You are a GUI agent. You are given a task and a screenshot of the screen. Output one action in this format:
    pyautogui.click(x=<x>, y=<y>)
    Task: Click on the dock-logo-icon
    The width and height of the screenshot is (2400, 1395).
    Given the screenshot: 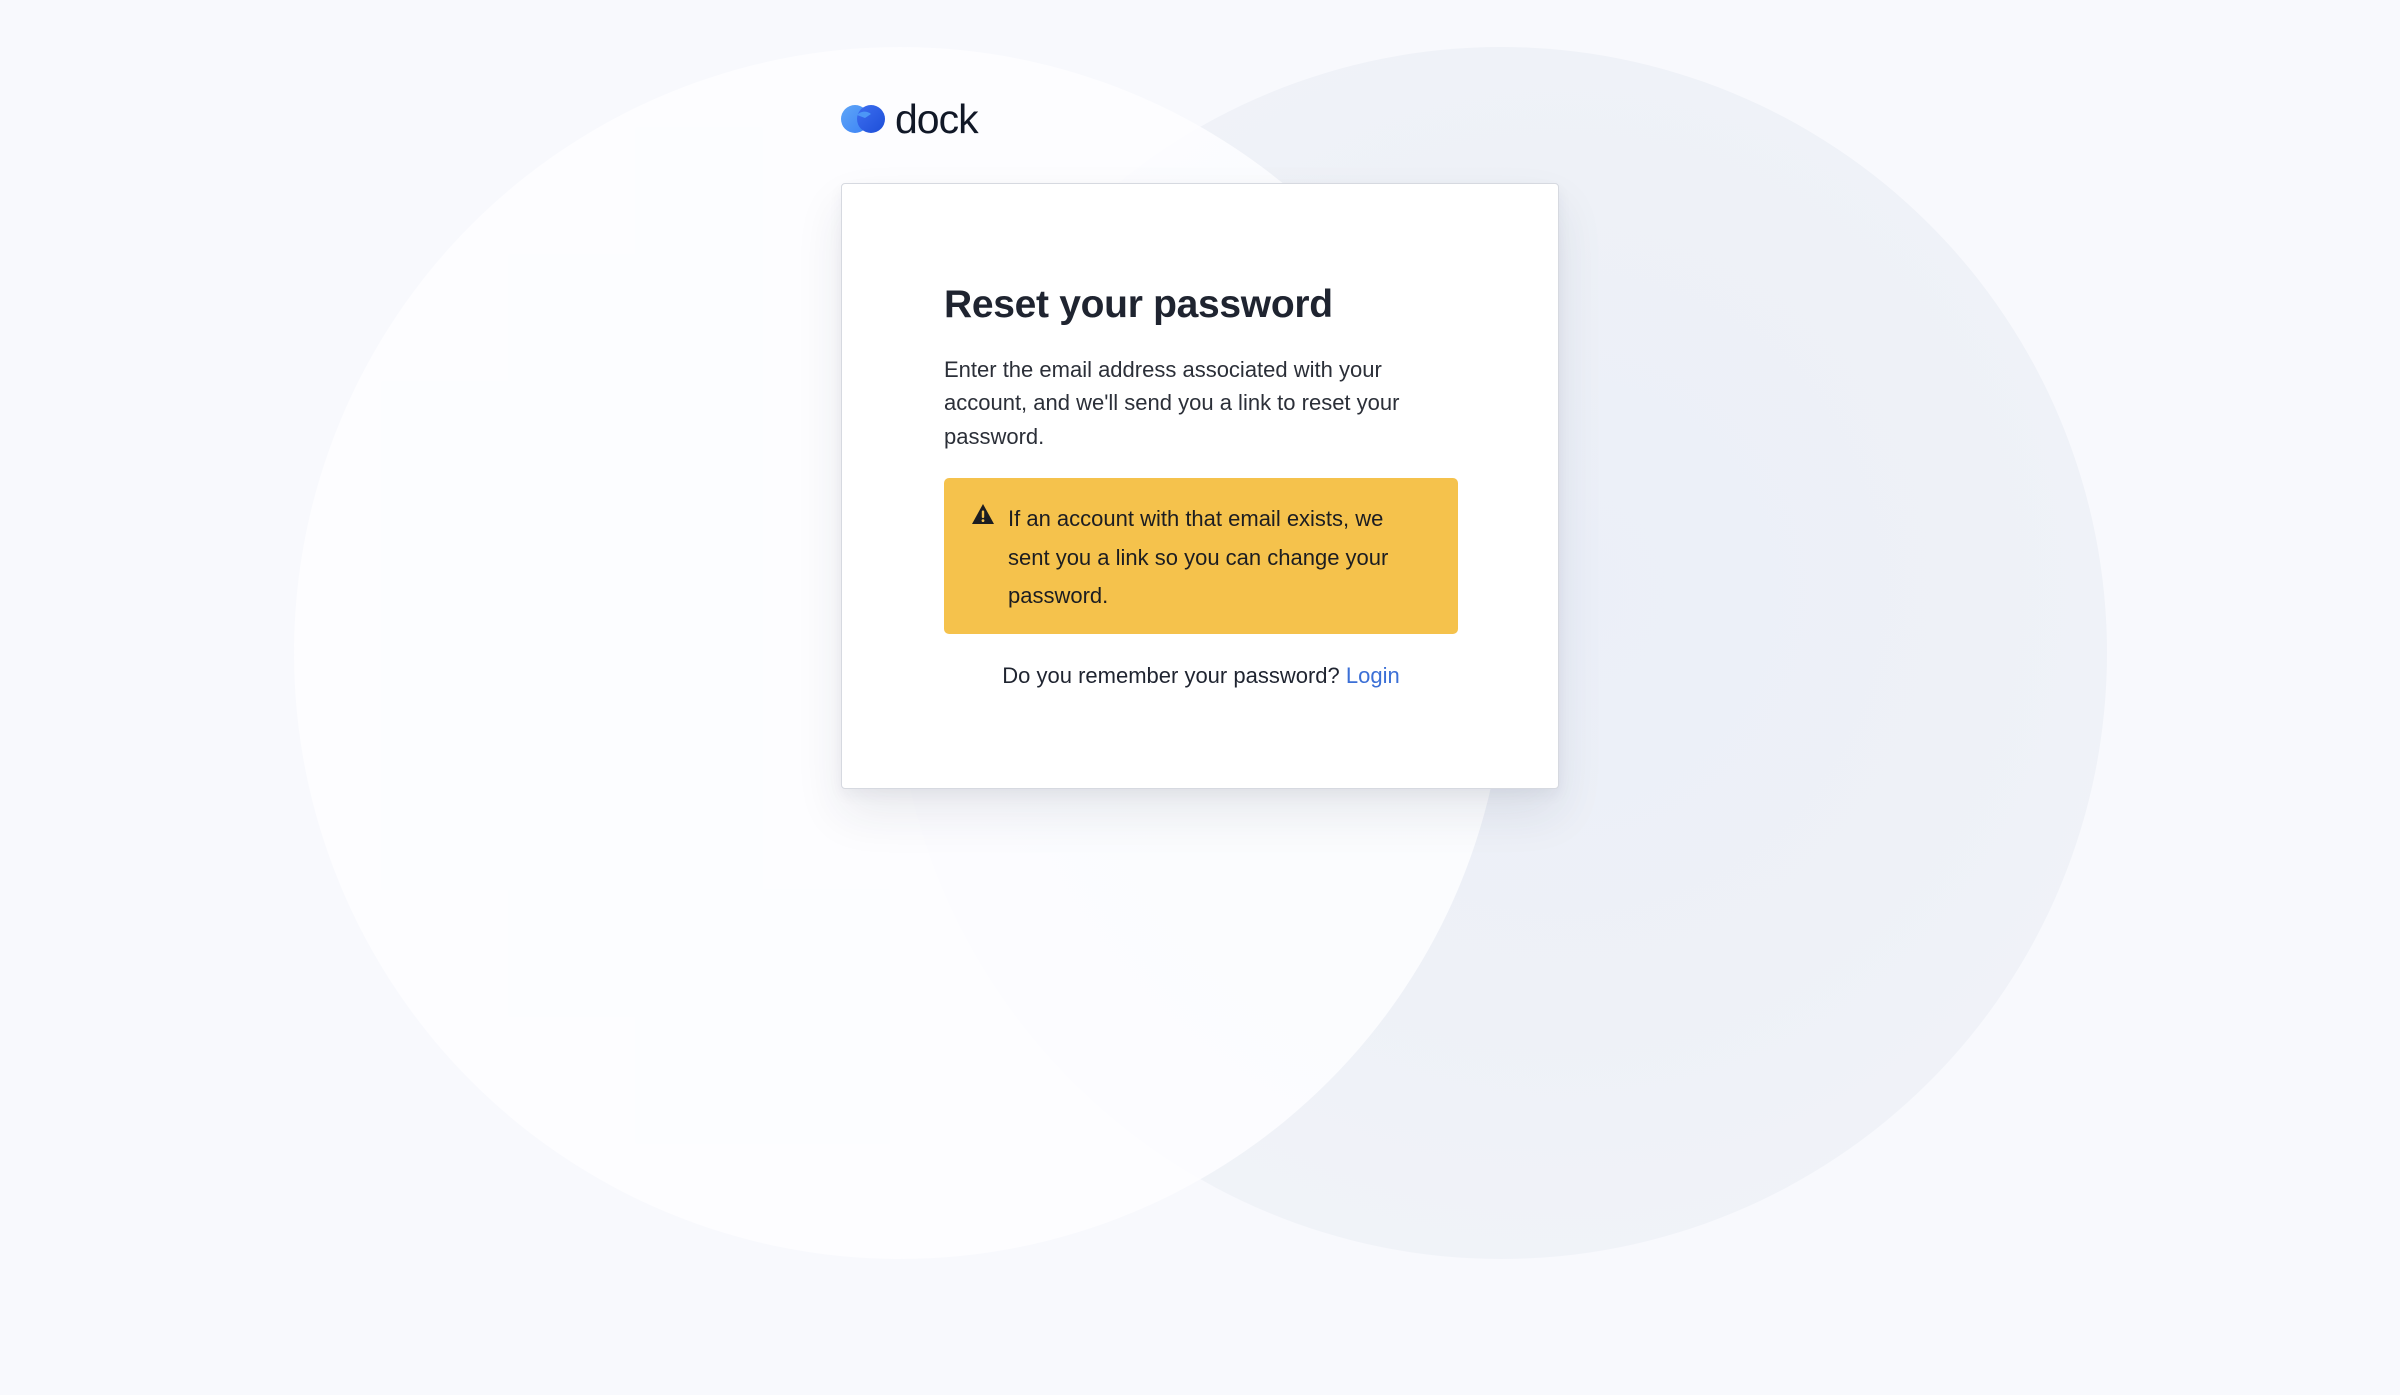 What is the action you would take?
    pyautogui.click(x=863, y=119)
    